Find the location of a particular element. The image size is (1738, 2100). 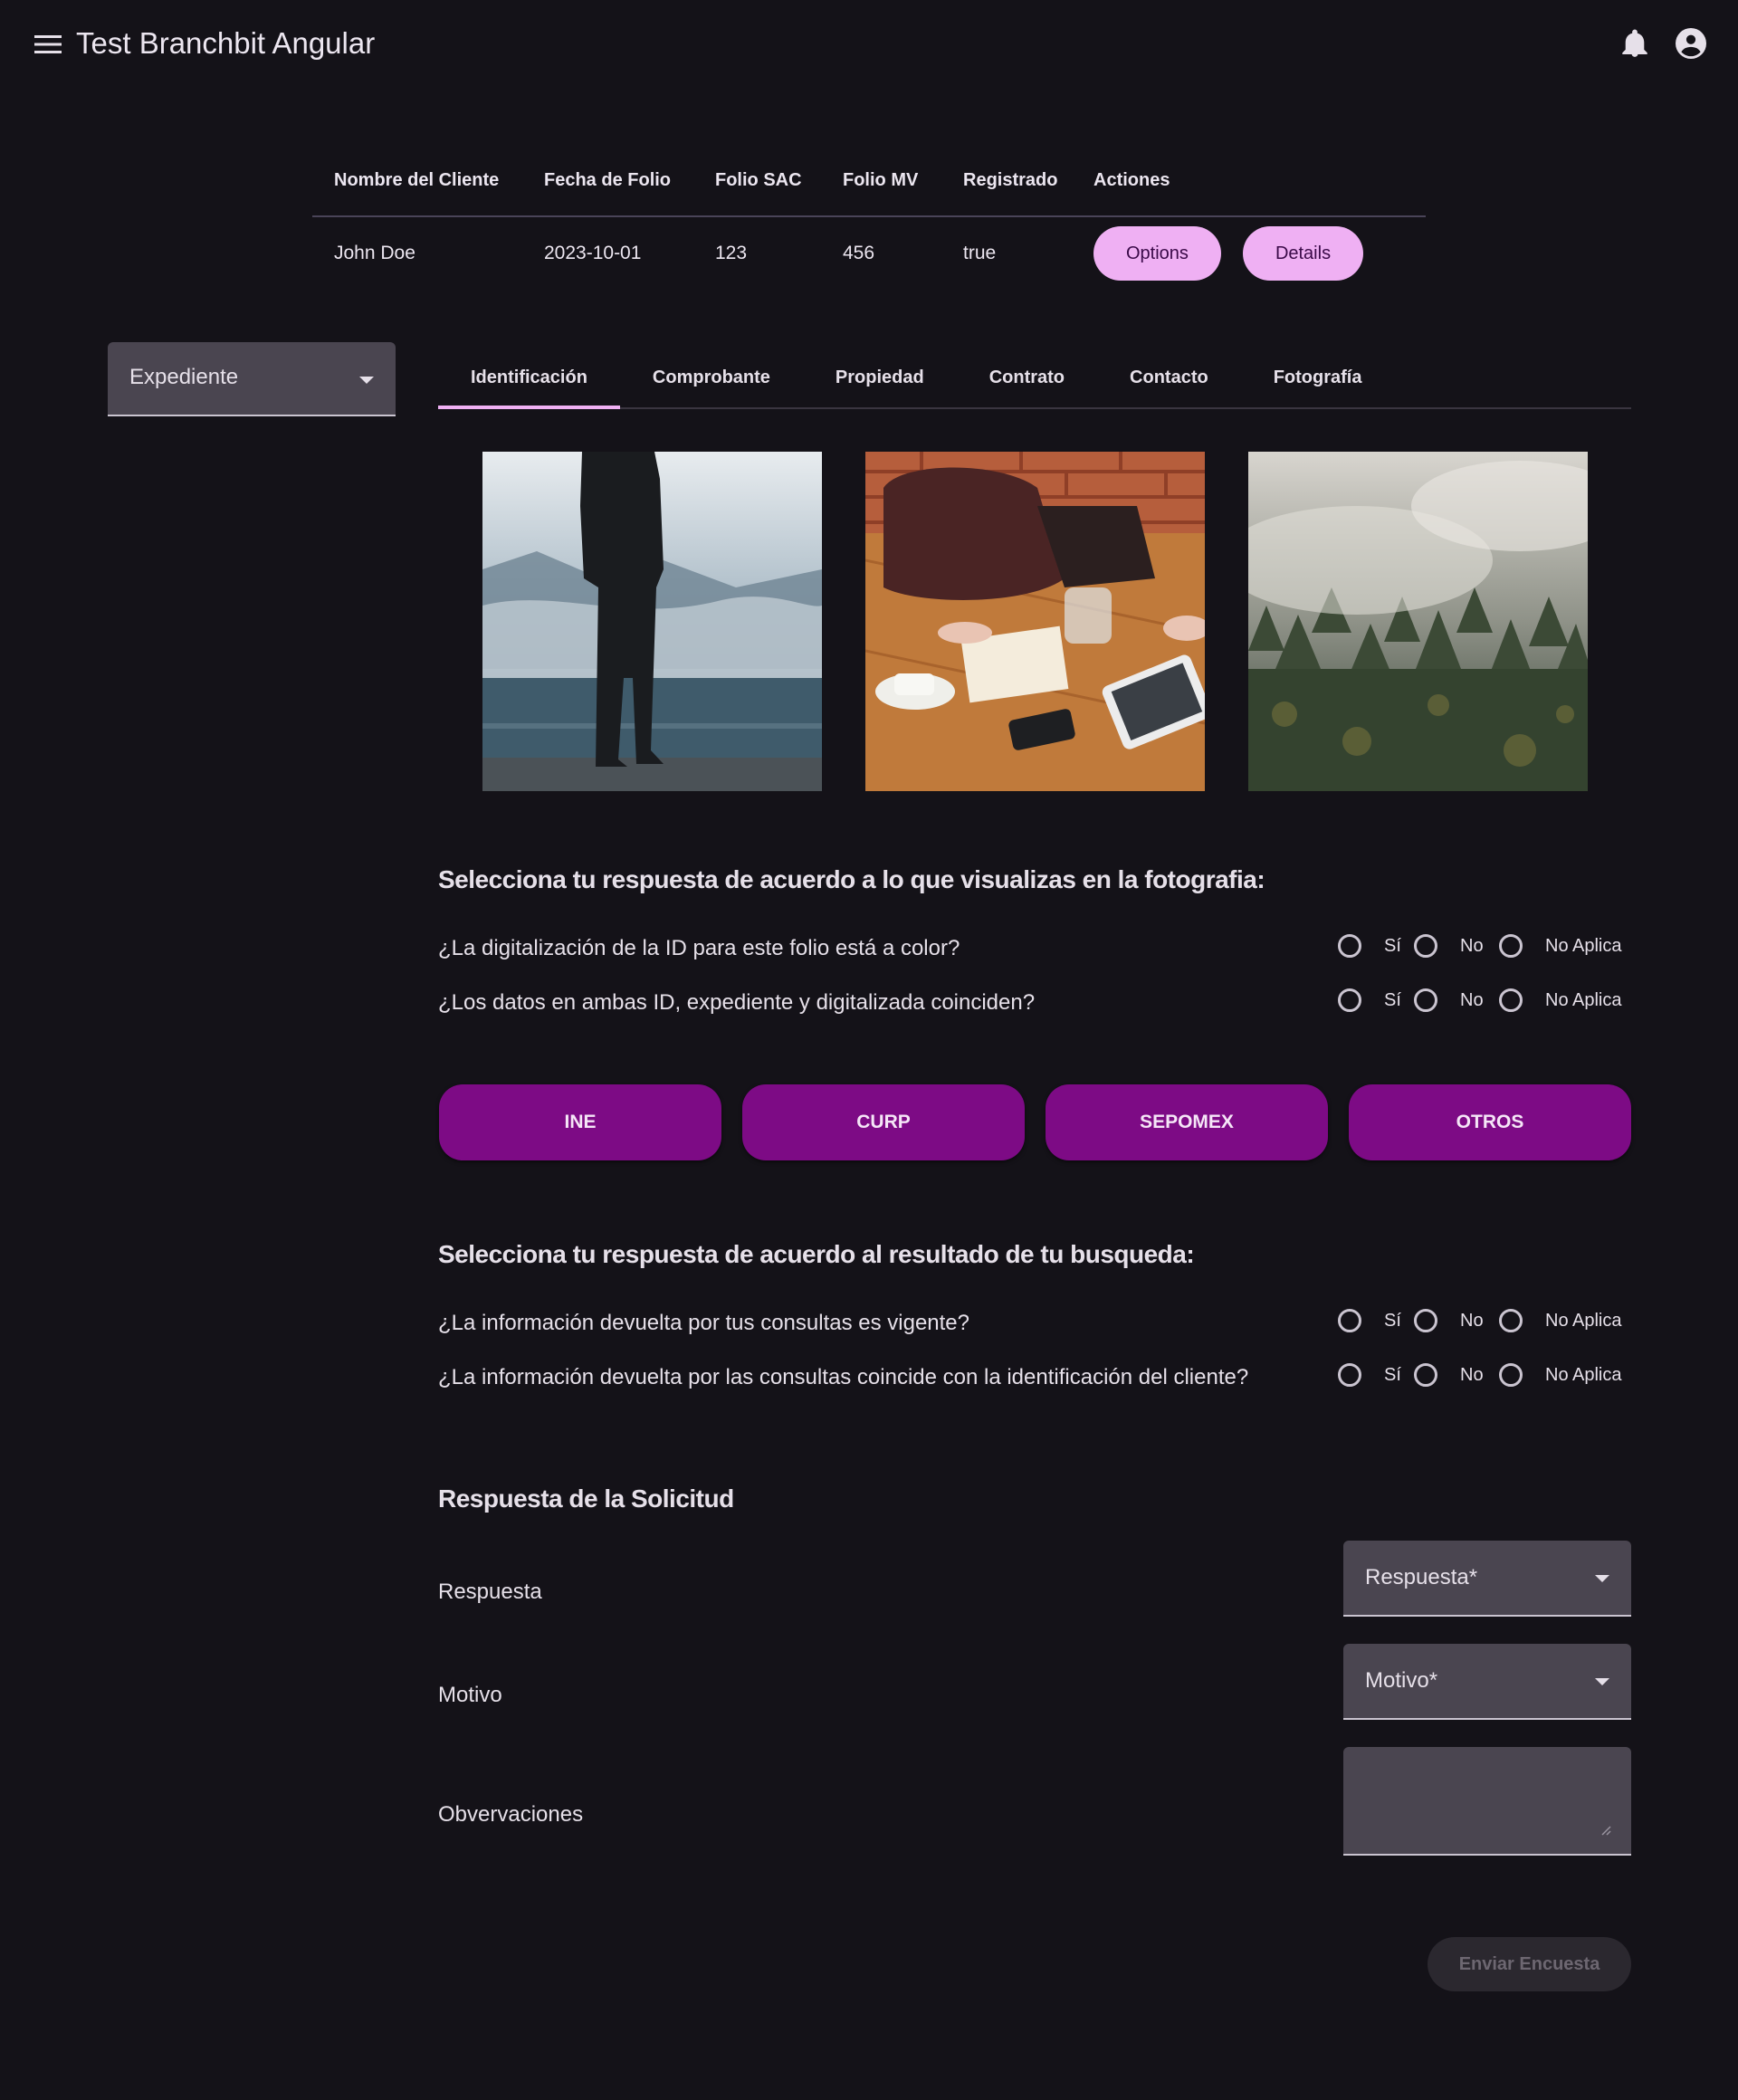

cell-registrado: true is located at coordinates (980, 253).